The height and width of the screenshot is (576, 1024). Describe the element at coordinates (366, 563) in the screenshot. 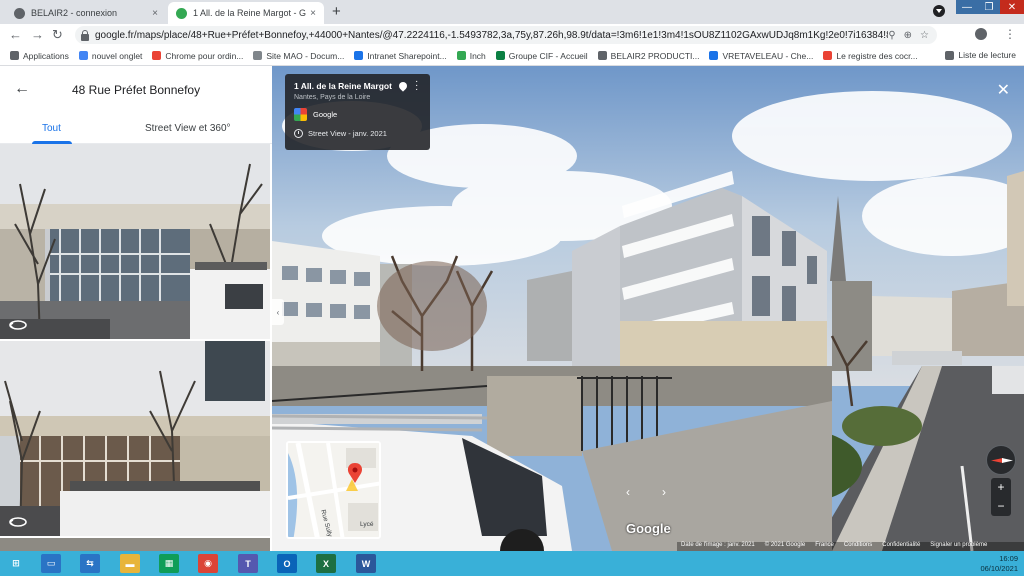

I see `word-icon: W` at that location.